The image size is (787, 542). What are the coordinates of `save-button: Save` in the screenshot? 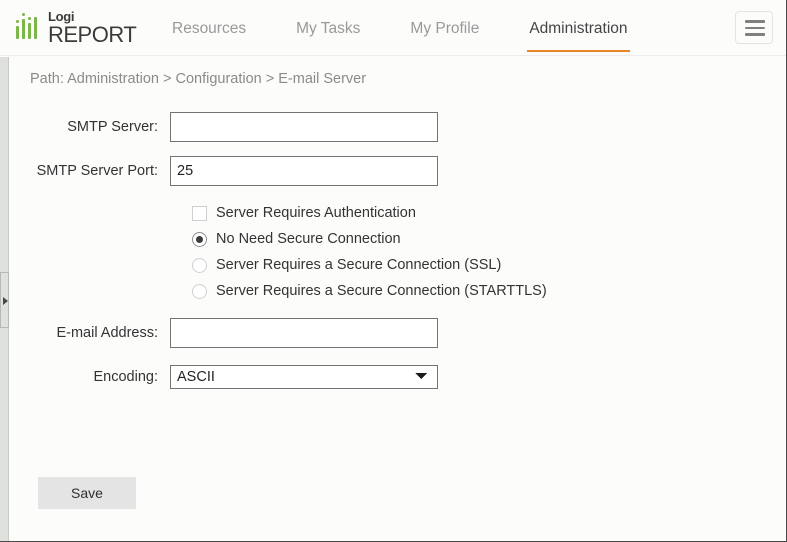 It's located at (87, 493).